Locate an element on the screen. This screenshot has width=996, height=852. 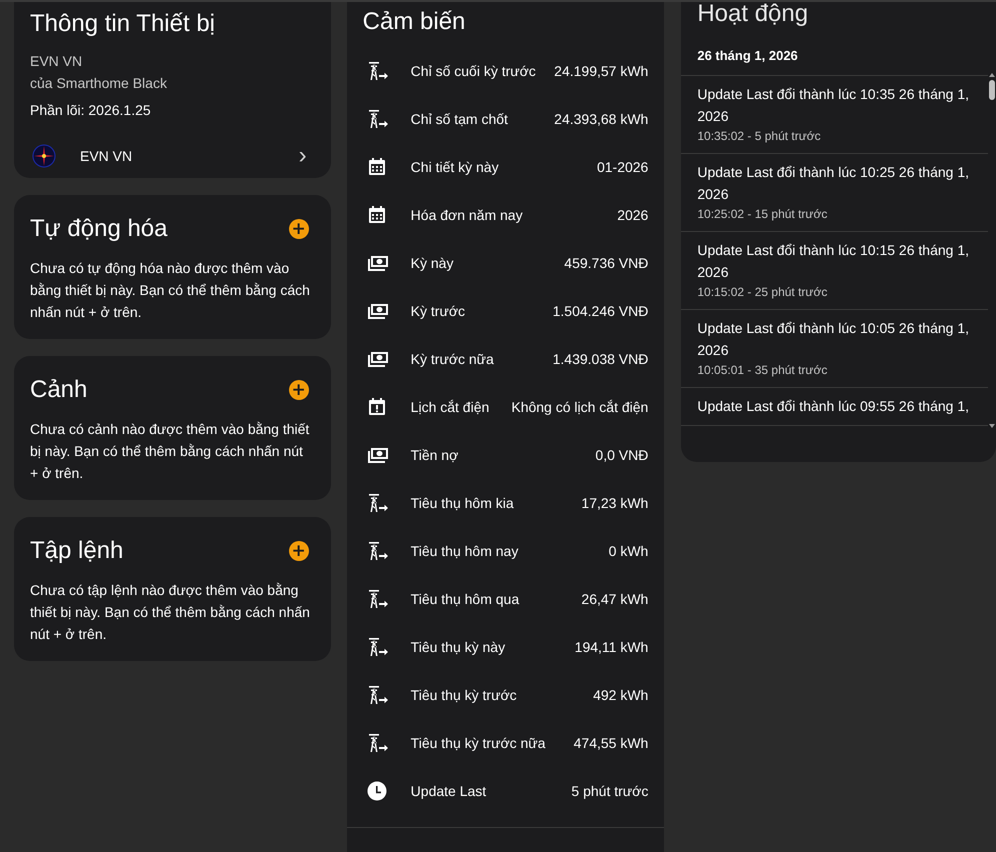
sensor-name: Tiêu thụ kỳ này is located at coordinates (458, 647).